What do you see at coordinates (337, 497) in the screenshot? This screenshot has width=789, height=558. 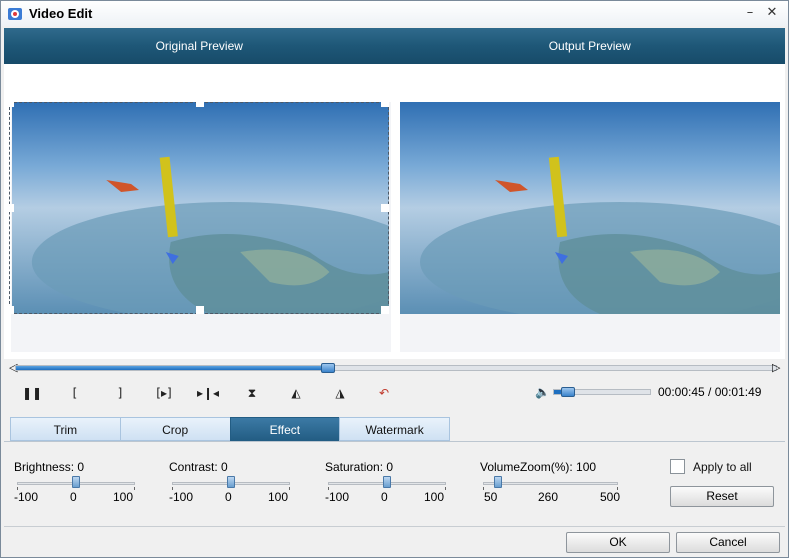 I see `saturation-min: -100` at bounding box center [337, 497].